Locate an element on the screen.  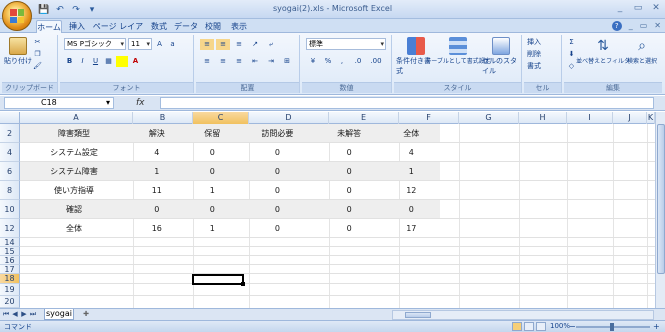
decrease-indent-icon: ⇤ is located at coordinates (255, 61).